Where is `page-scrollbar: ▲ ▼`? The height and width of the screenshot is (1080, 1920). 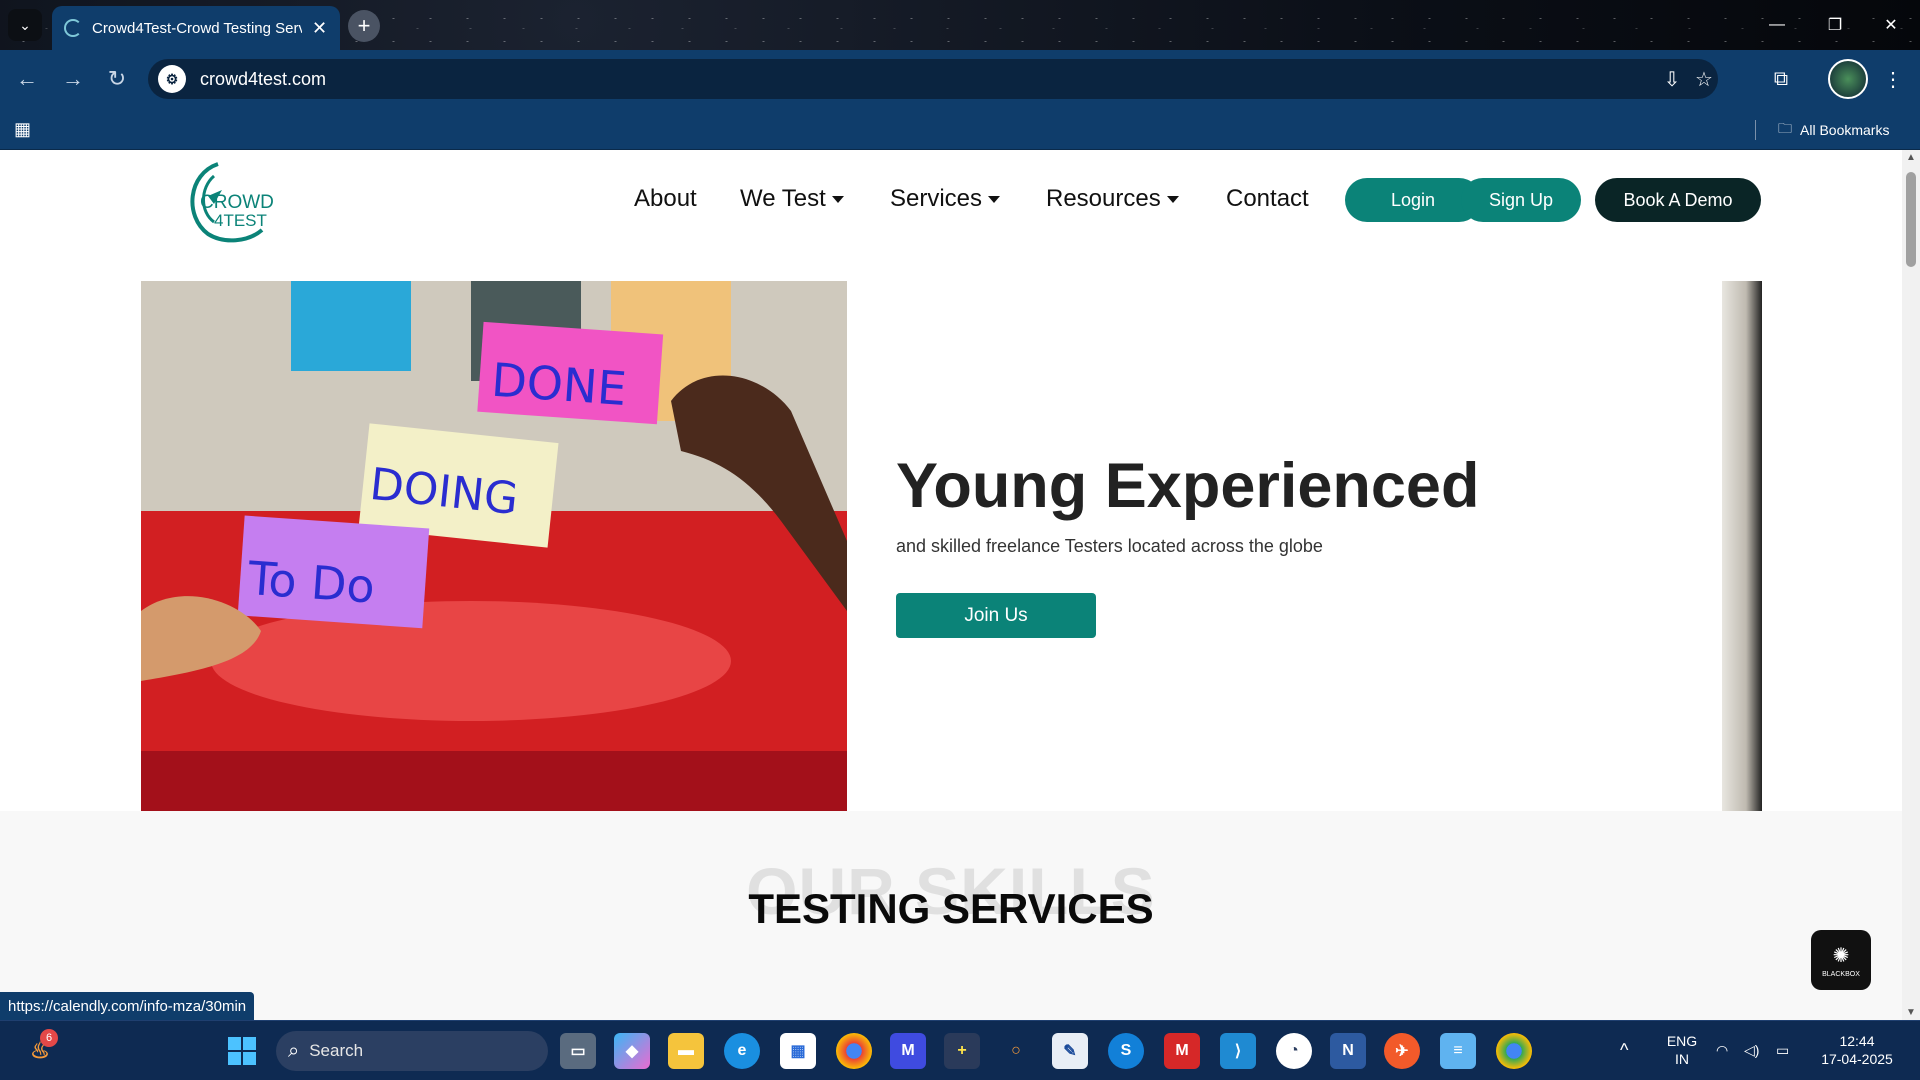 page-scrollbar: ▲ ▼ is located at coordinates (1911, 585).